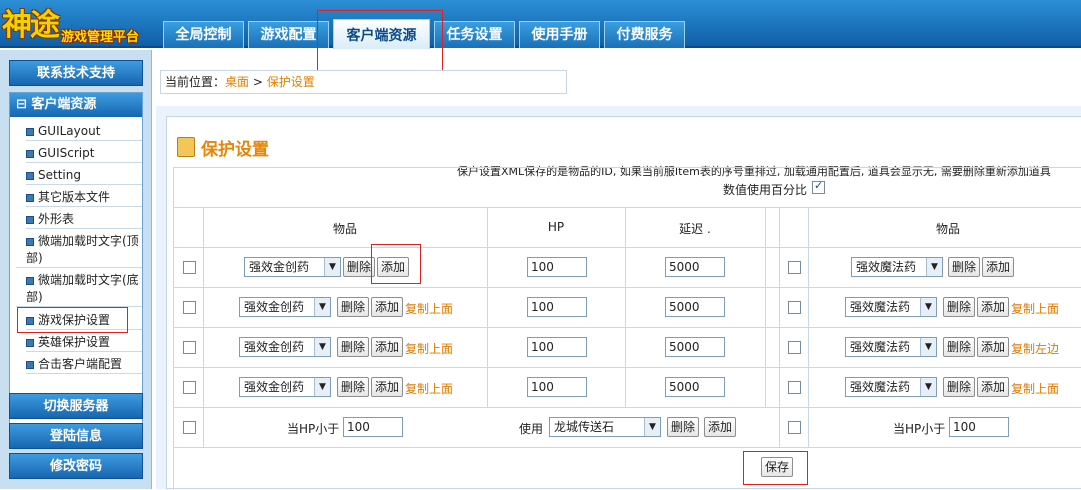 This screenshot has height=490, width=1081. I want to click on copy-left-link-right: 复制左边, so click(1035, 348).